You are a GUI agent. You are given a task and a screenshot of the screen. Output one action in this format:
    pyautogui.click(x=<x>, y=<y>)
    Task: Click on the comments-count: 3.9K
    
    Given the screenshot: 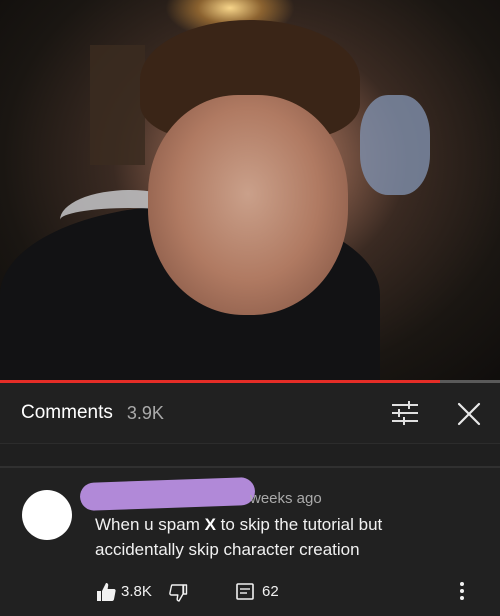 What is the action you would take?
    pyautogui.click(x=145, y=412)
    